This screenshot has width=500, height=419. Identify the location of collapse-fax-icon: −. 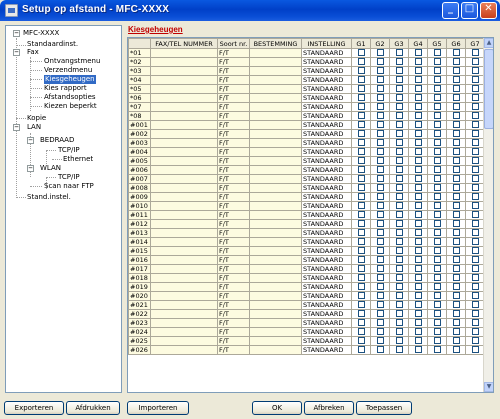
(16, 52).